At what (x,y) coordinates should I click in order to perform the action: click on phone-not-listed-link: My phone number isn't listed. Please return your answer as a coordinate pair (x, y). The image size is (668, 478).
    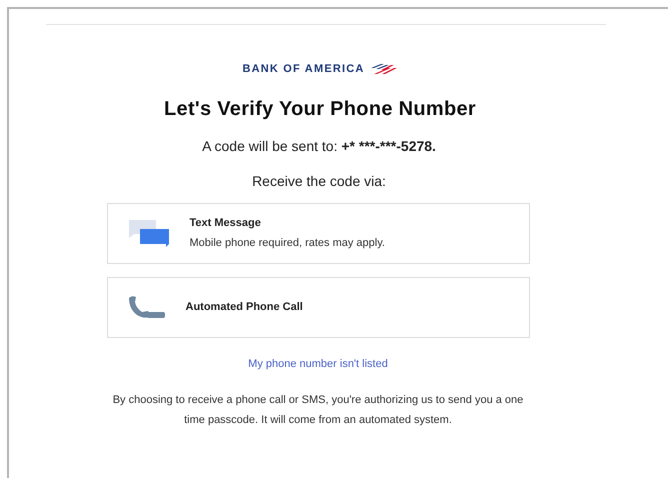
    Looking at the image, I should click on (318, 364).